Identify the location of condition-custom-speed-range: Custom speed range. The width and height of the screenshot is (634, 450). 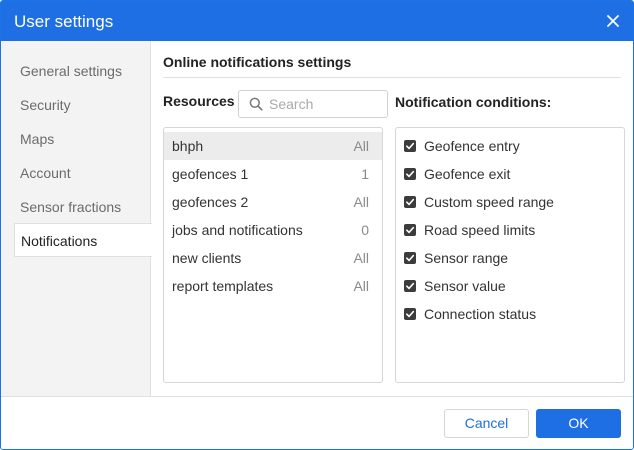
(510, 202).